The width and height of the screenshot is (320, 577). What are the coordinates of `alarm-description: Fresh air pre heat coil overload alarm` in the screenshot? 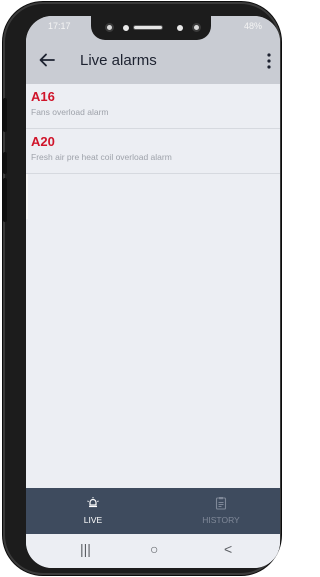 It's located at (101, 157).